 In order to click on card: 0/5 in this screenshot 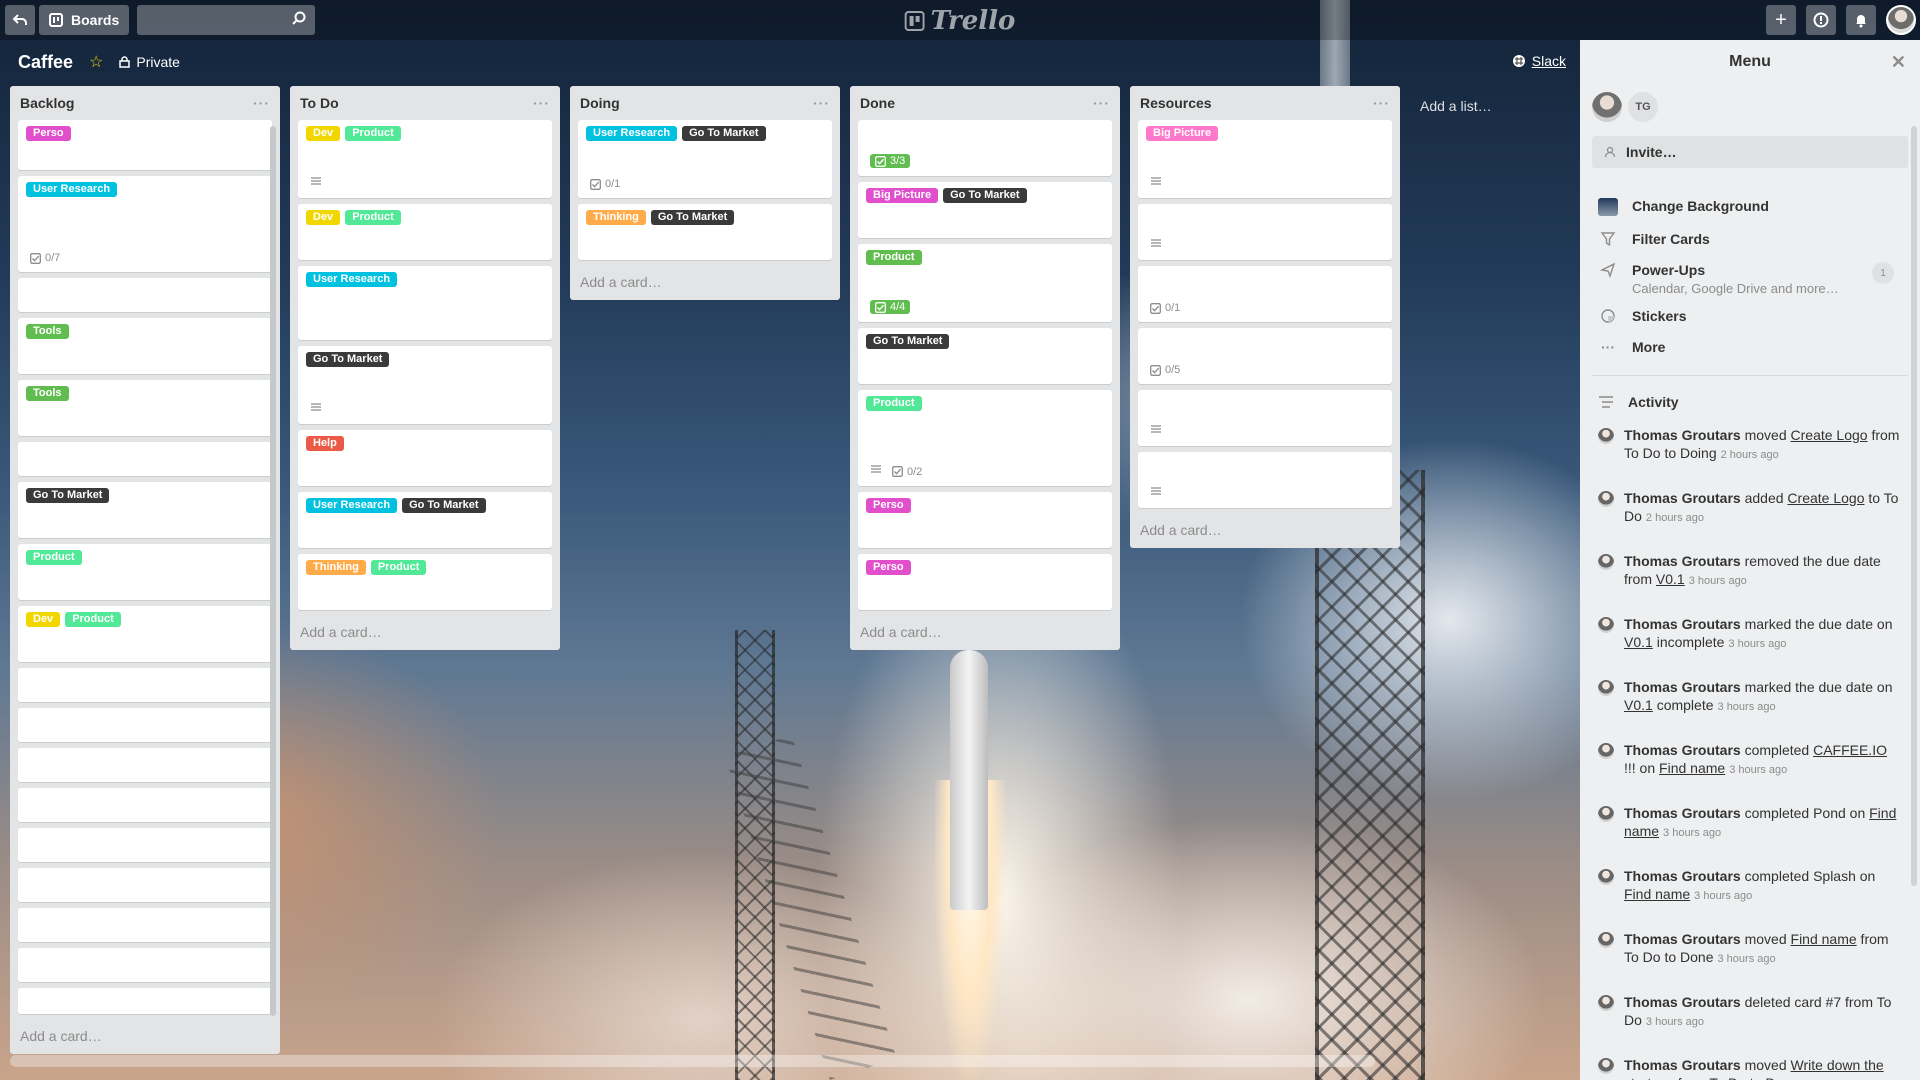, I will do `click(1265, 356)`.